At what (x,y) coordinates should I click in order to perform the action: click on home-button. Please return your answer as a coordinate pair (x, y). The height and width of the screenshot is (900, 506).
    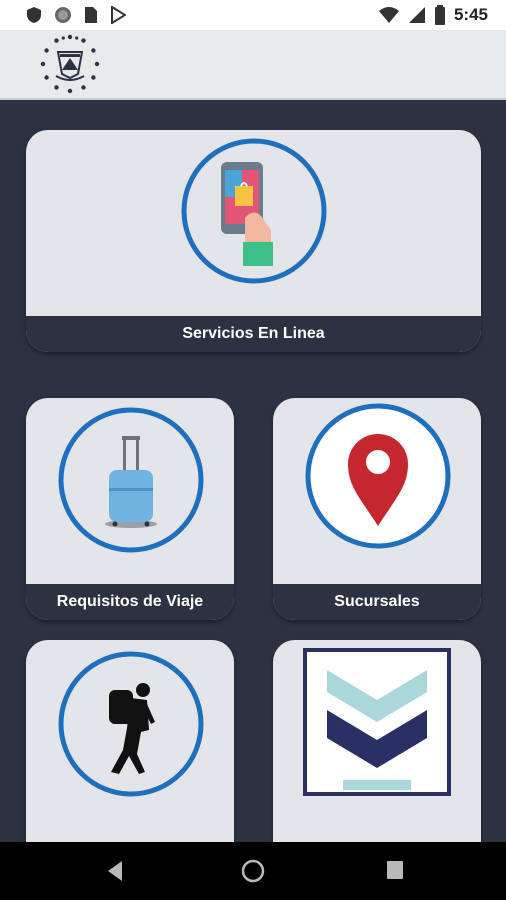
    Looking at the image, I should click on (253, 871).